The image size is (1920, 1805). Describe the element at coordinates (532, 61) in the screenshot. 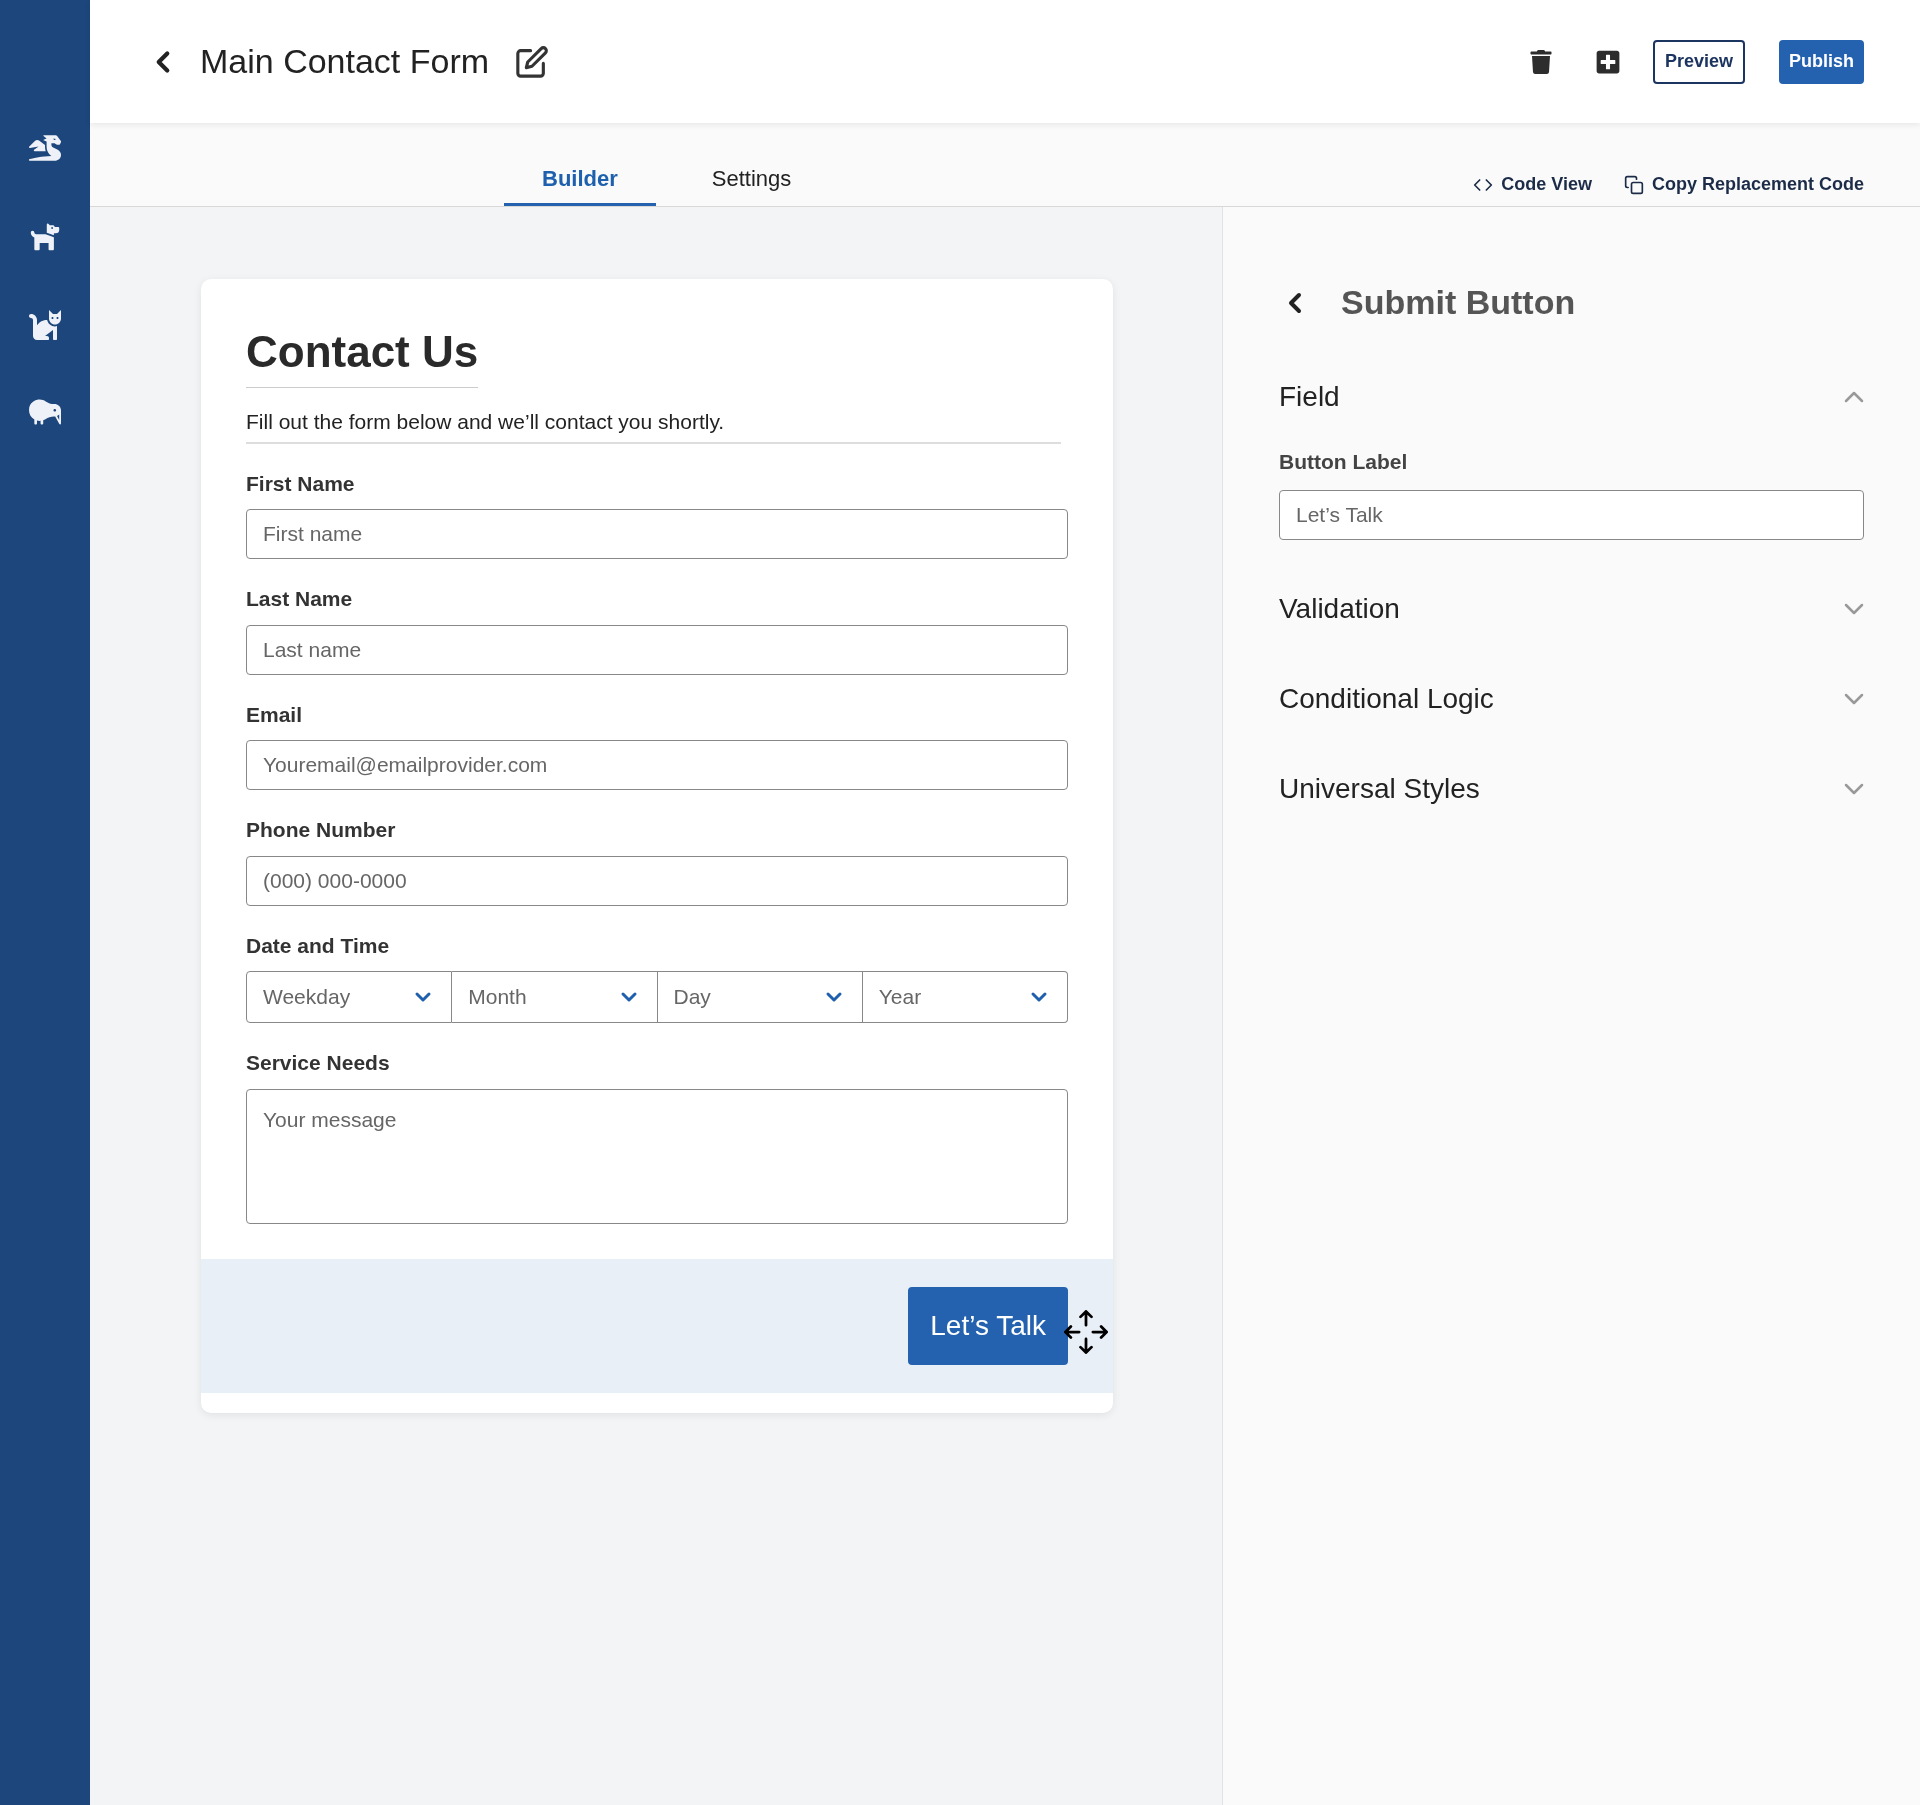

I see `edit-icon` at that location.